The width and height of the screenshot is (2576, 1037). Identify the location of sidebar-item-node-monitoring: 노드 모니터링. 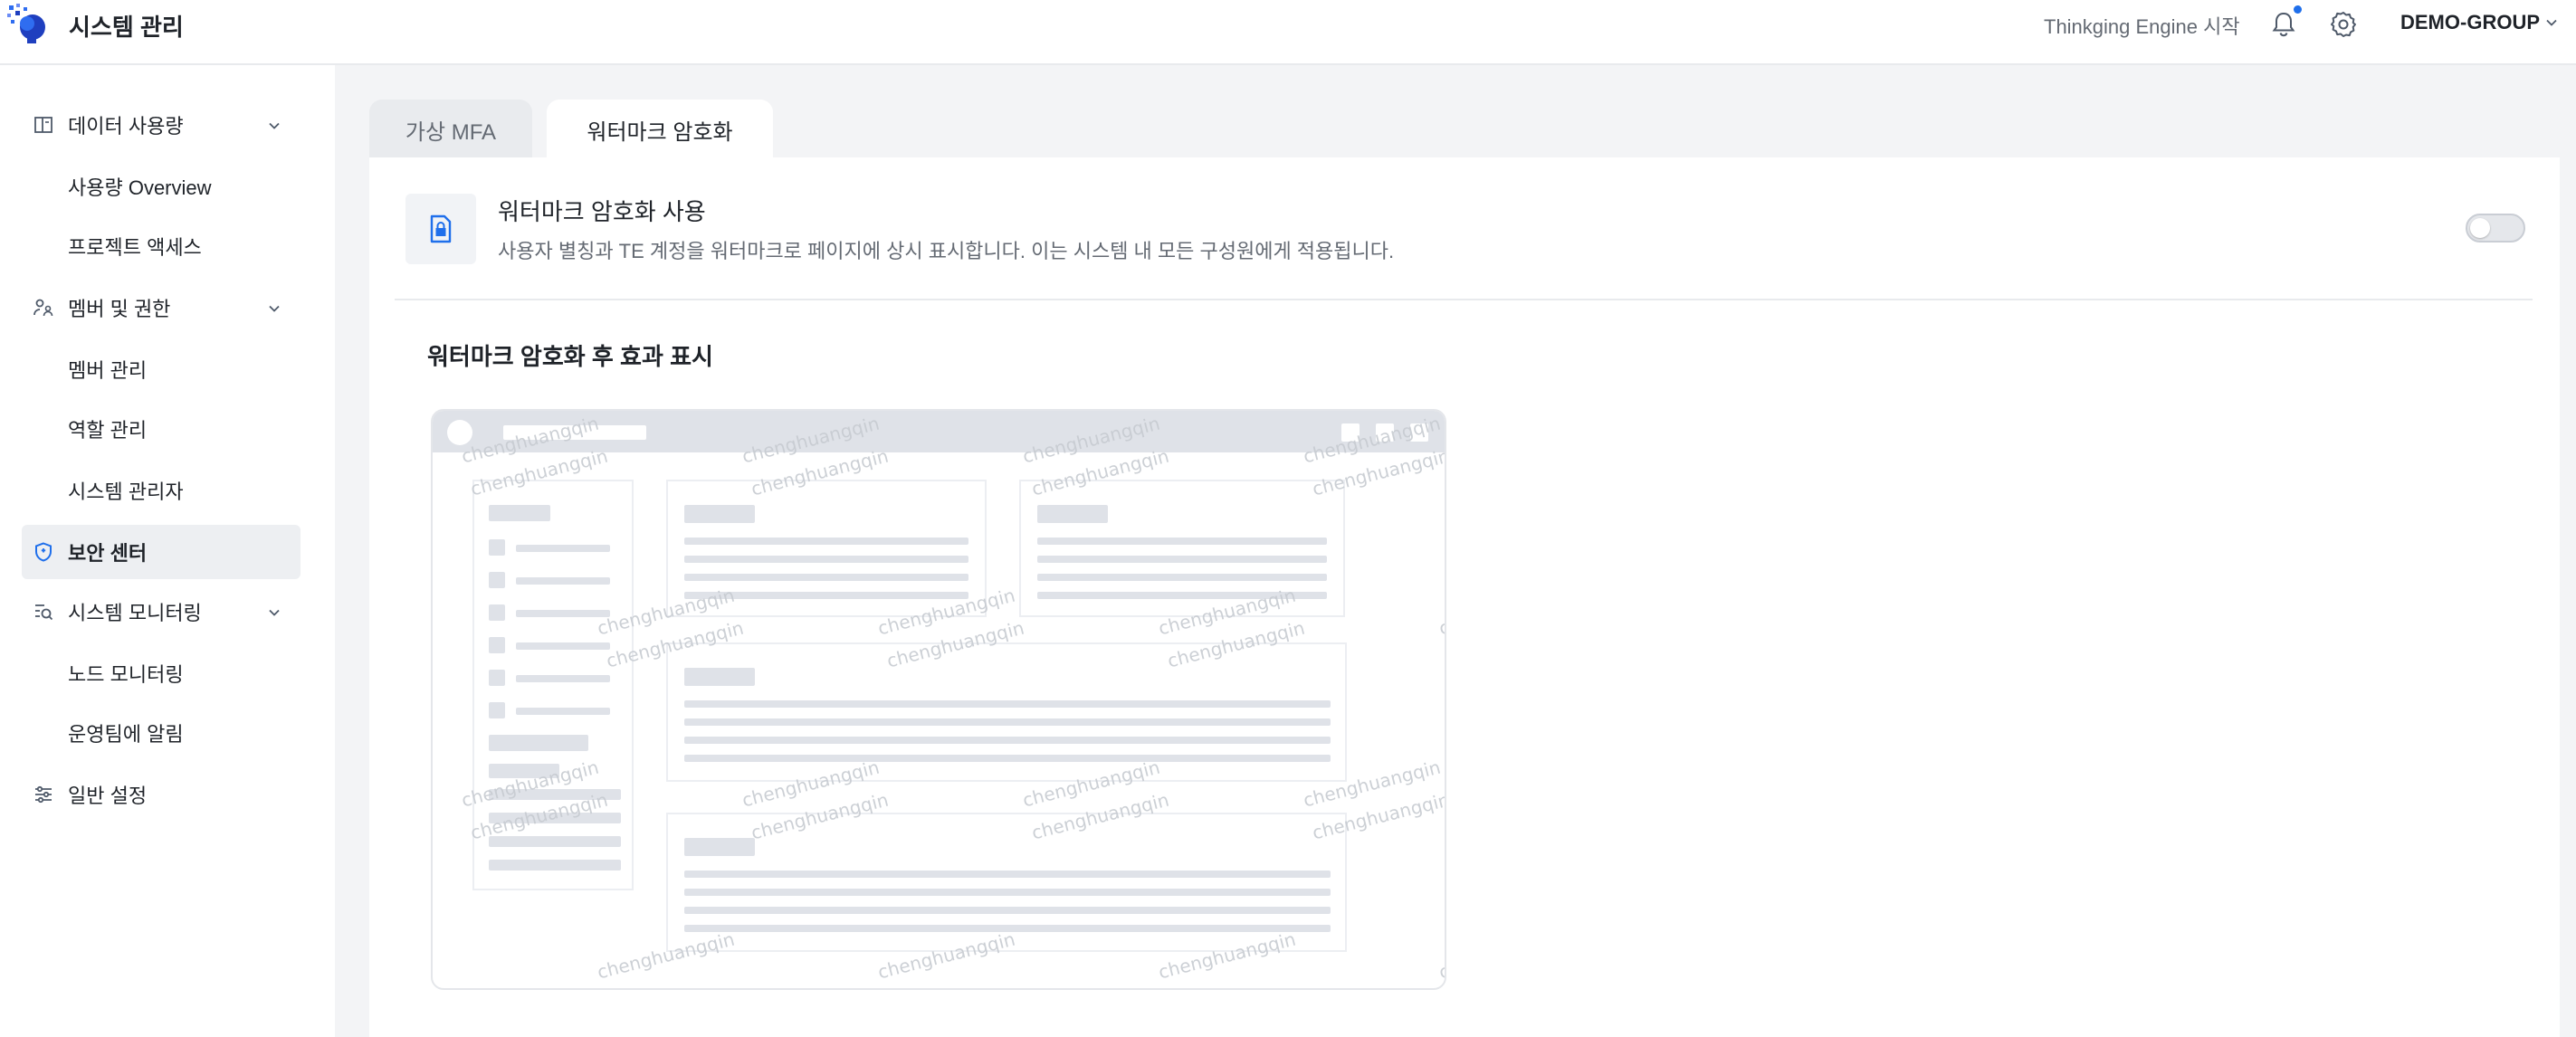
(161, 673).